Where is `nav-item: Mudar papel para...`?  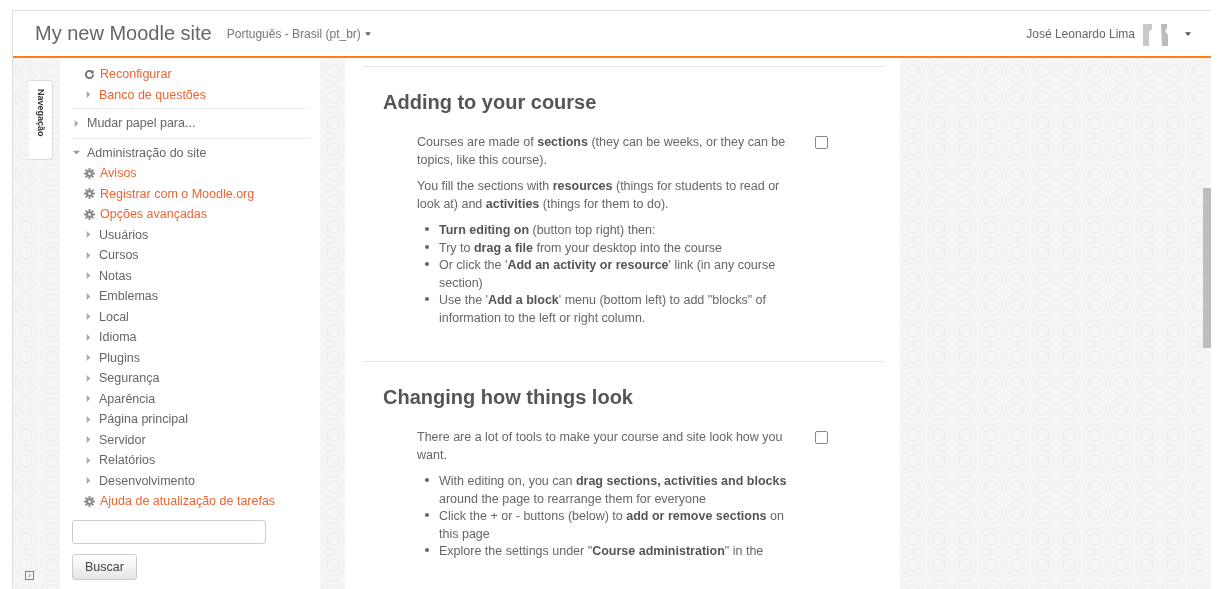 nav-item: Mudar papel para... is located at coordinates (141, 123).